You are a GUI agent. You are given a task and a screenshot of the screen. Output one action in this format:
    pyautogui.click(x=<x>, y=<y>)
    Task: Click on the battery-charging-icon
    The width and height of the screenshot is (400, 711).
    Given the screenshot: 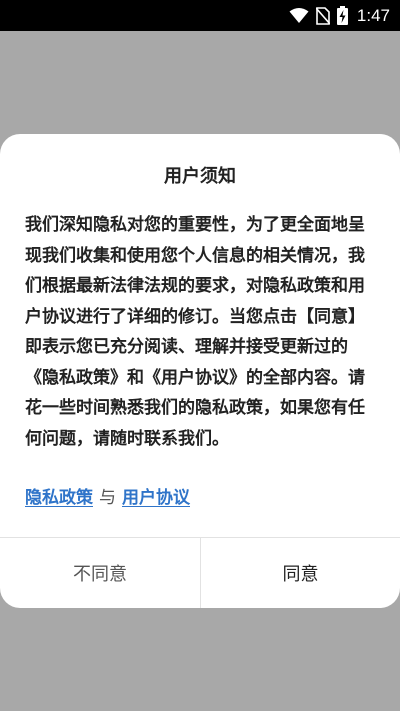 What is the action you would take?
    pyautogui.click(x=342, y=15)
    